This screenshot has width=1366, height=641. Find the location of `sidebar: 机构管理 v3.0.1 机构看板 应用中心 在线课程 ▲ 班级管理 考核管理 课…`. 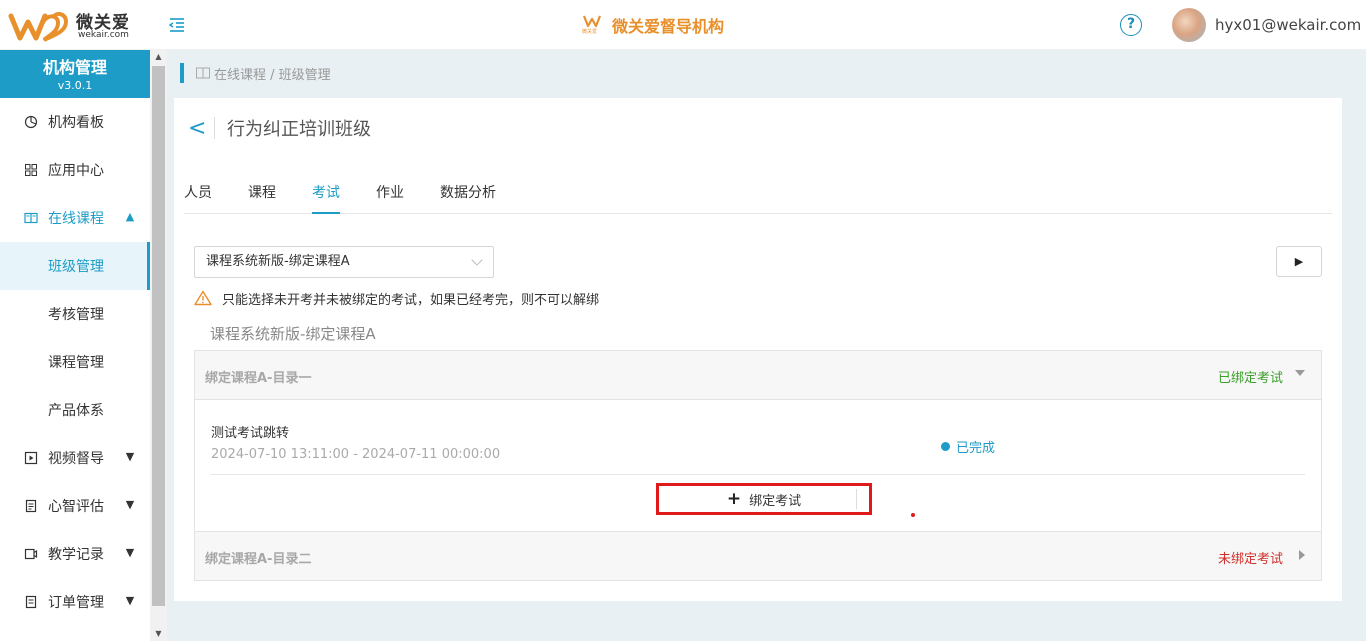

sidebar: 机构管理 v3.0.1 机构看板 应用中心 在线课程 ▲ 班级管理 考核管理 课… is located at coordinates (75, 345).